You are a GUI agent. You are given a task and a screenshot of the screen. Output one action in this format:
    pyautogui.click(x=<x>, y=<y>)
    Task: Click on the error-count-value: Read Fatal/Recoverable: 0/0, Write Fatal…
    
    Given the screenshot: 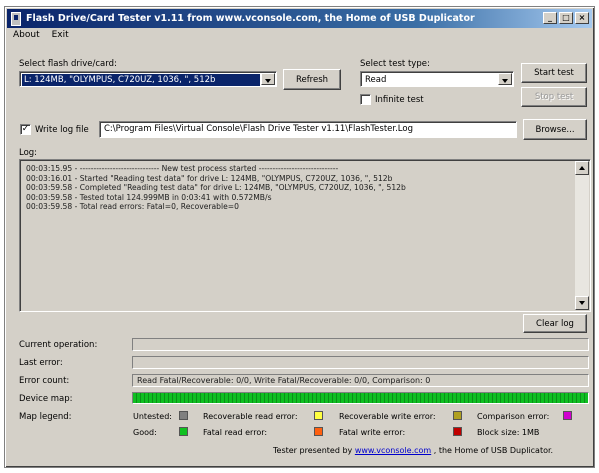 What is the action you would take?
    pyautogui.click(x=360, y=380)
    